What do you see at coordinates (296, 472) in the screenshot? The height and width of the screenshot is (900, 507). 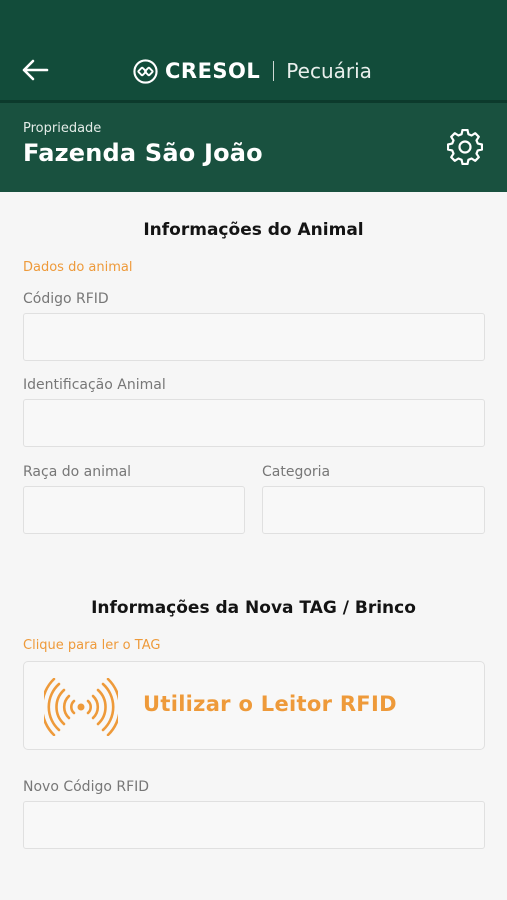 I see `category-label: Categoria` at bounding box center [296, 472].